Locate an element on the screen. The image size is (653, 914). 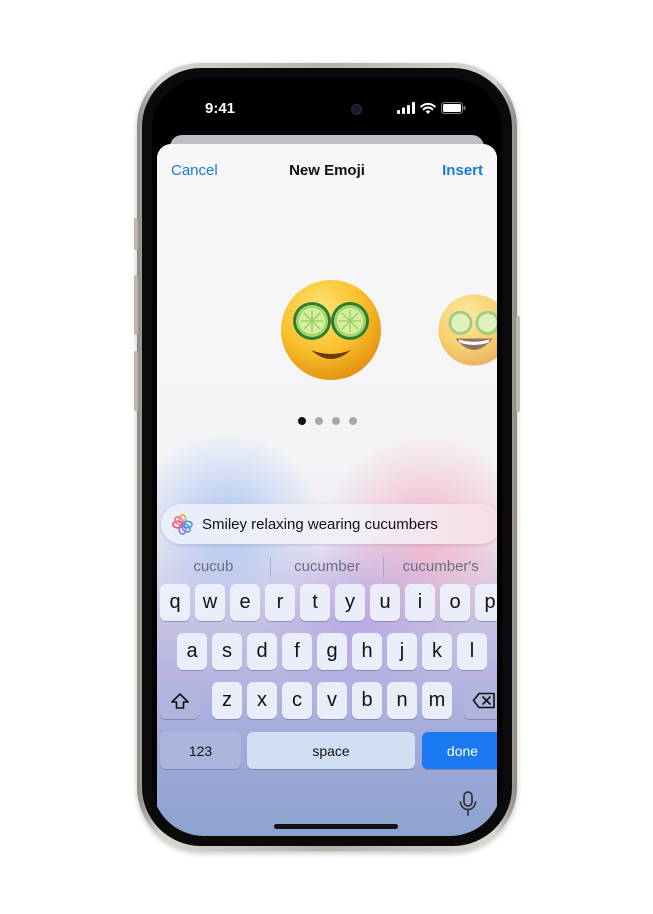
prompt-field: Smiley relaxing wearing cucumbers is located at coordinates (329, 524).